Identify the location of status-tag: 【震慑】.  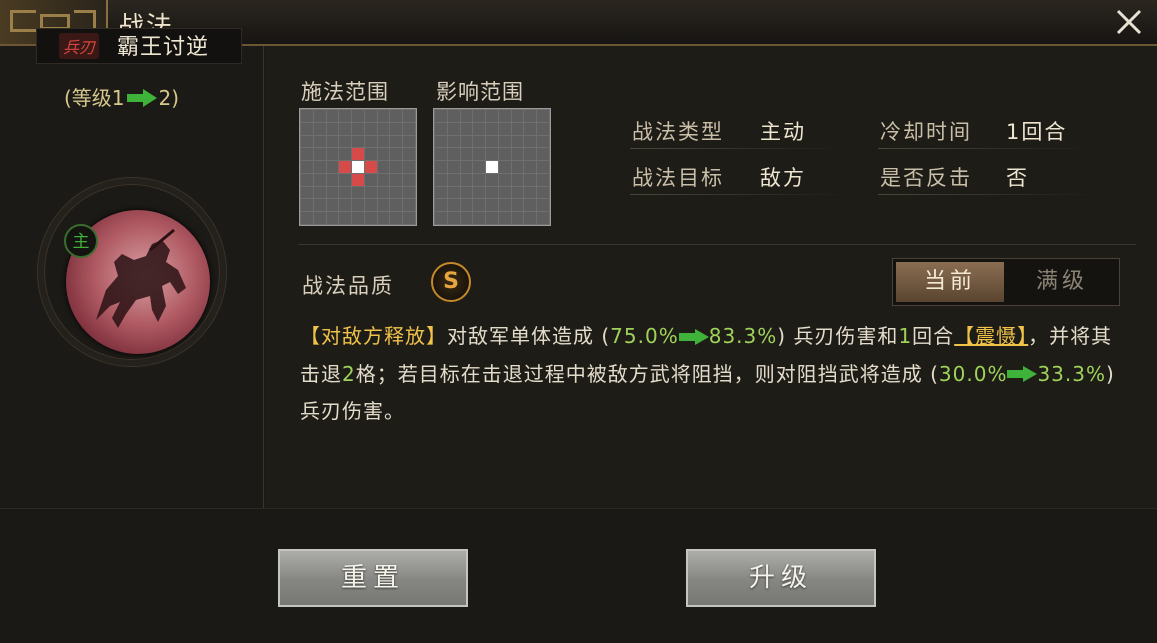
(991, 336).